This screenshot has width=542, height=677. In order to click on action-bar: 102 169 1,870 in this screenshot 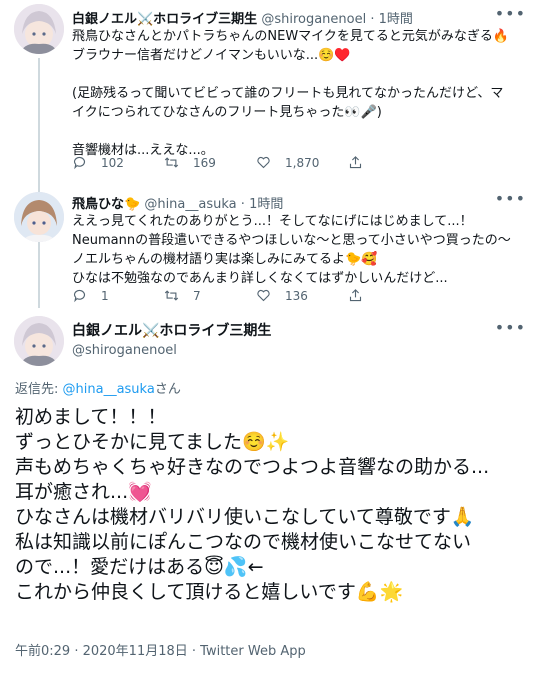, I will do `click(256, 162)`.